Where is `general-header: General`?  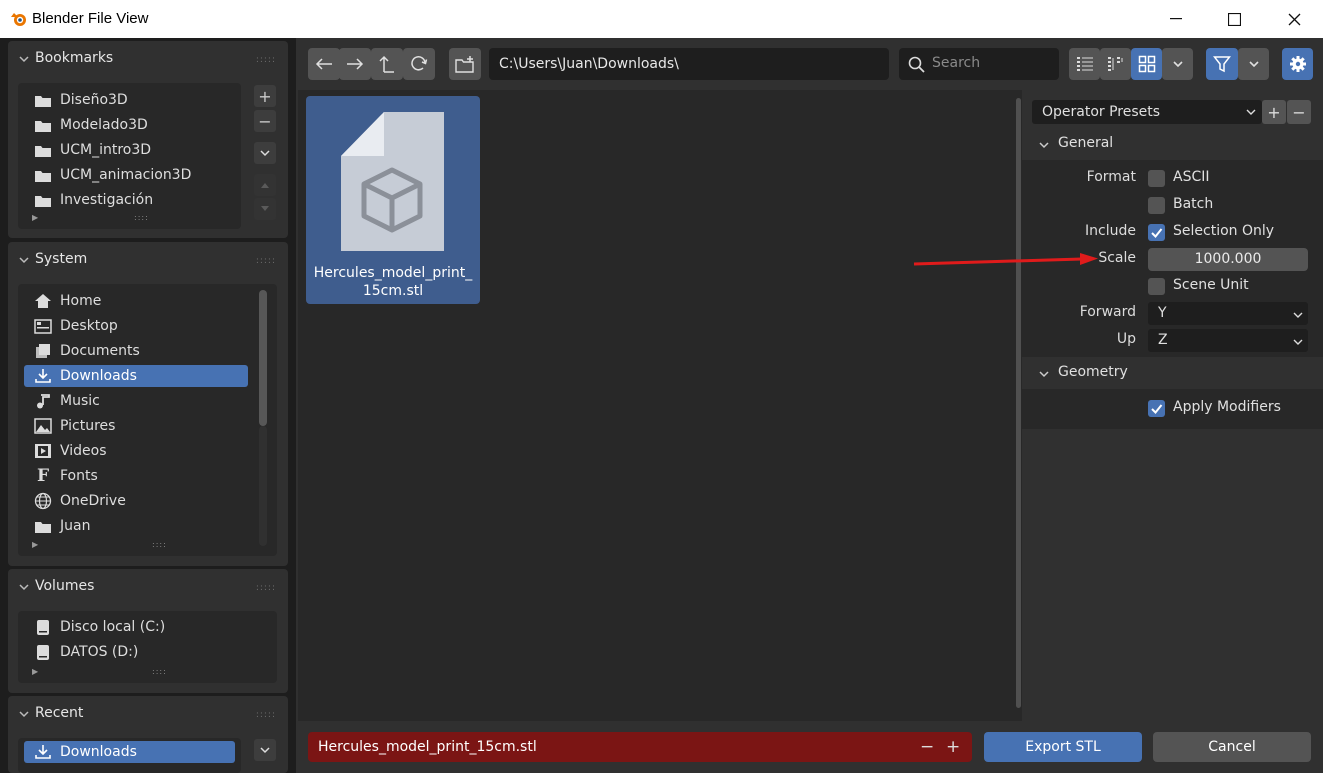
general-header: General is located at coordinates (1172, 144).